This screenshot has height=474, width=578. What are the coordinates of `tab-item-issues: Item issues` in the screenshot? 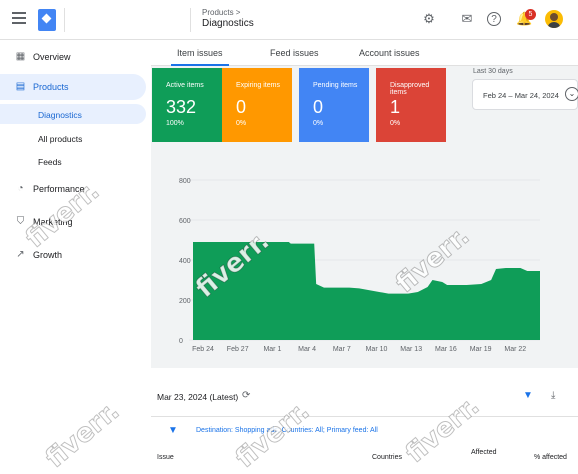 It's located at (199, 57).